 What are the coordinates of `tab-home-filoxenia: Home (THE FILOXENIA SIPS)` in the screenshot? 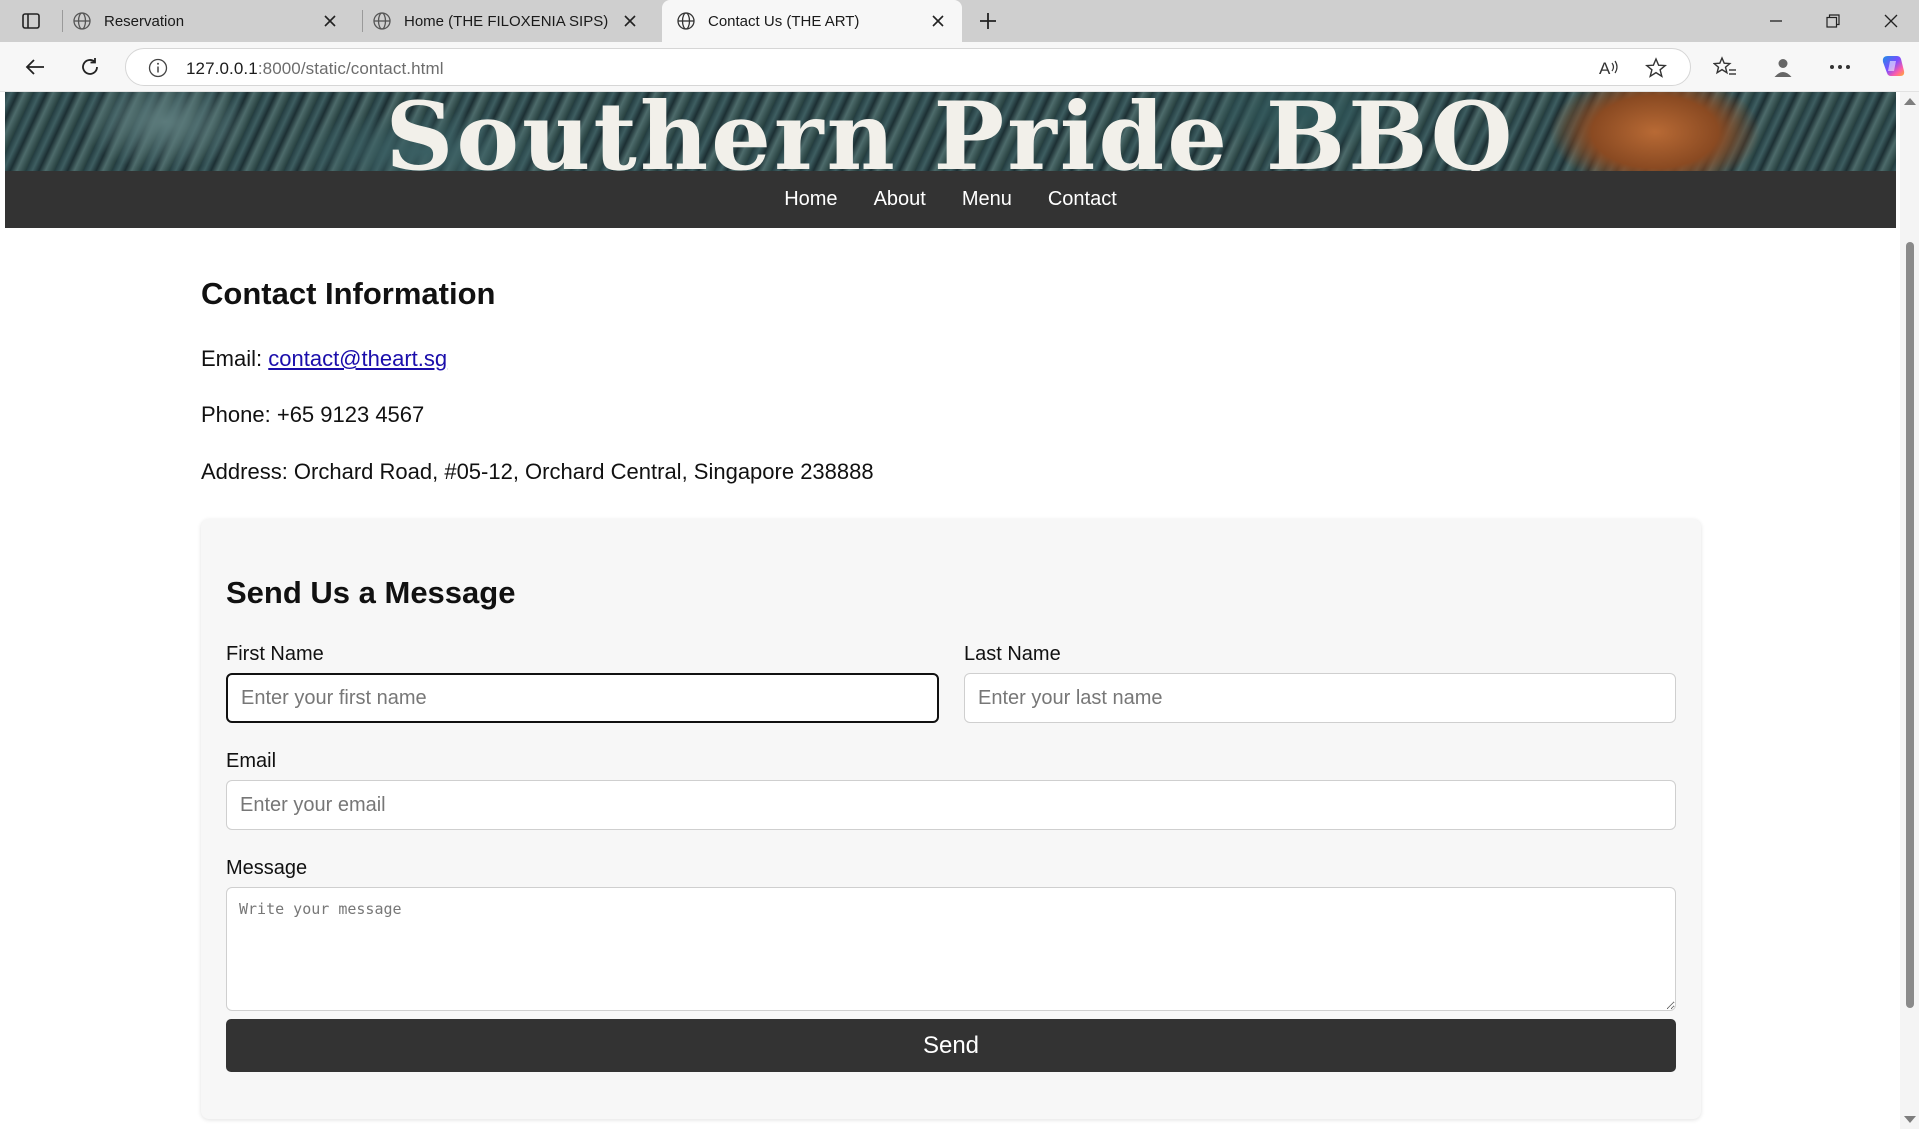 It's located at (506, 21).